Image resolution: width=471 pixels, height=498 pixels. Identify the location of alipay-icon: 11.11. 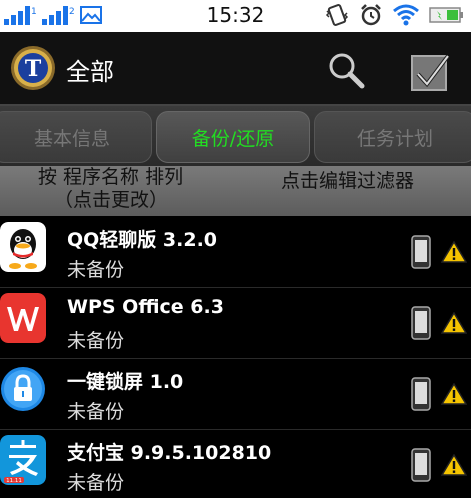
(23, 460).